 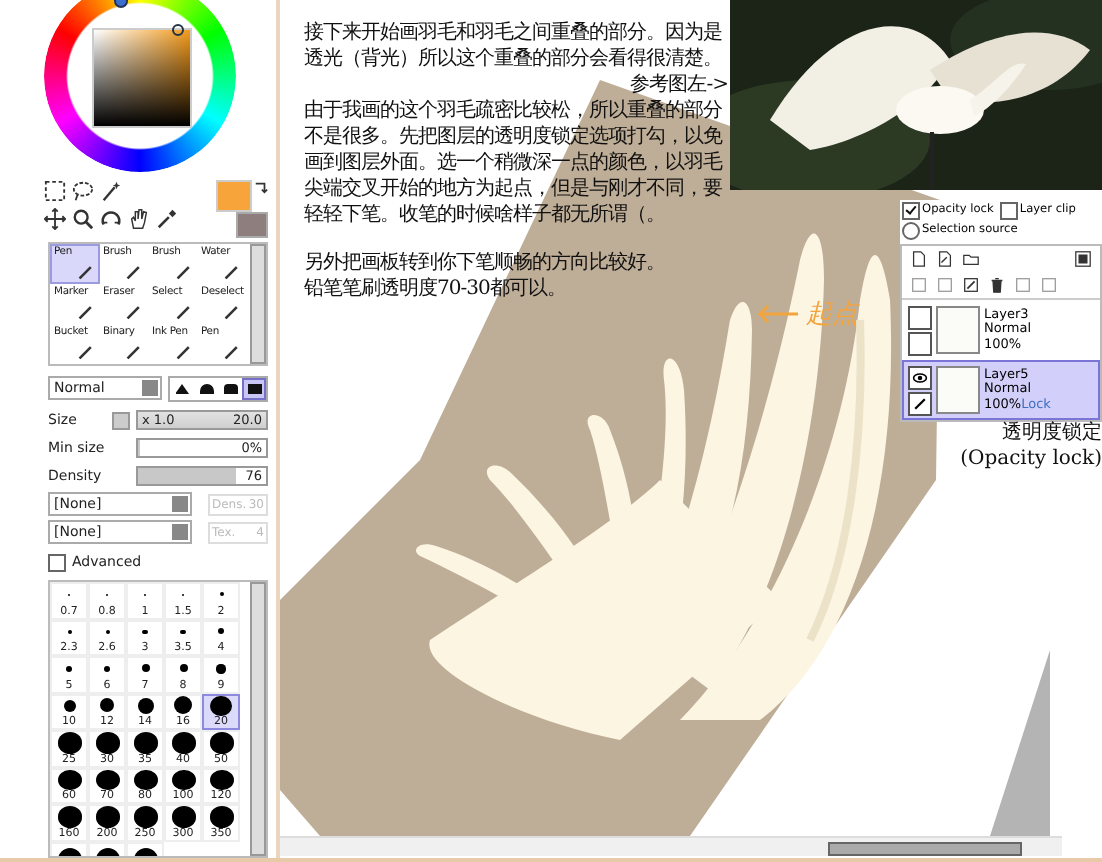 What do you see at coordinates (1031, 459) in the screenshot?
I see `caption: (Opacity lock)` at bounding box center [1031, 459].